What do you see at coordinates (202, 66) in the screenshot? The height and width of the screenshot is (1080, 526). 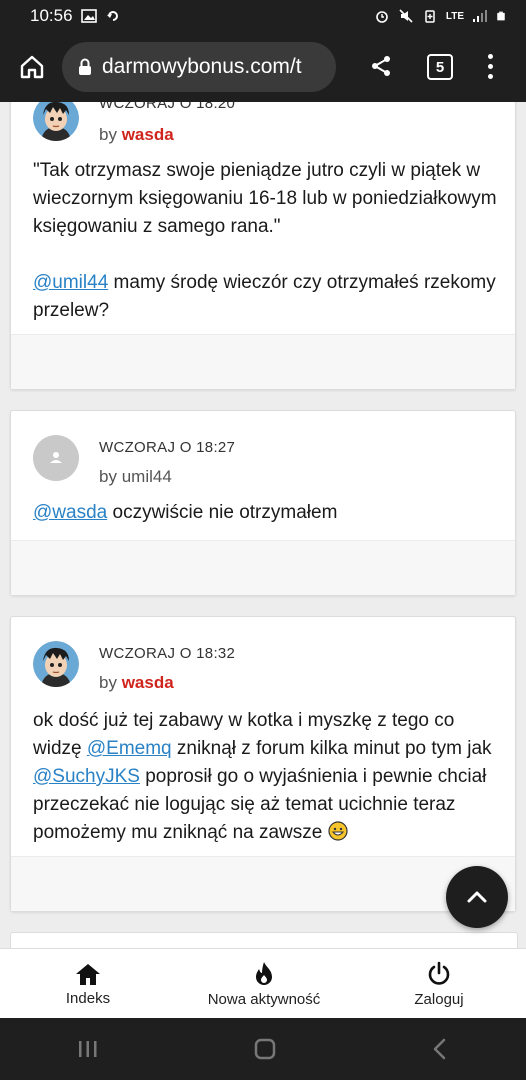 I see `url-text: darmowybonus.com/t` at bounding box center [202, 66].